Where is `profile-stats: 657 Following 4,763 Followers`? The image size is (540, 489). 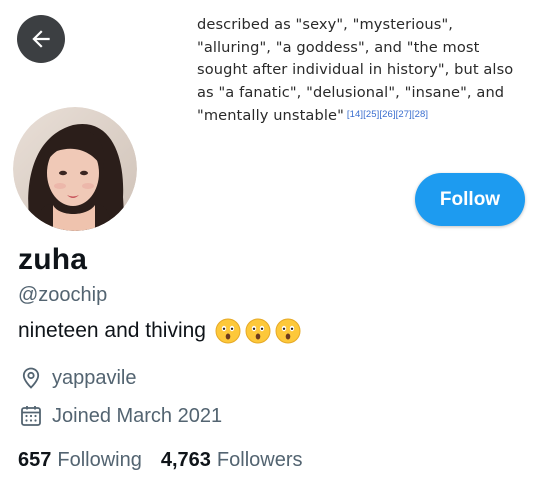 profile-stats: 657 Following 4,763 Followers is located at coordinates (160, 460).